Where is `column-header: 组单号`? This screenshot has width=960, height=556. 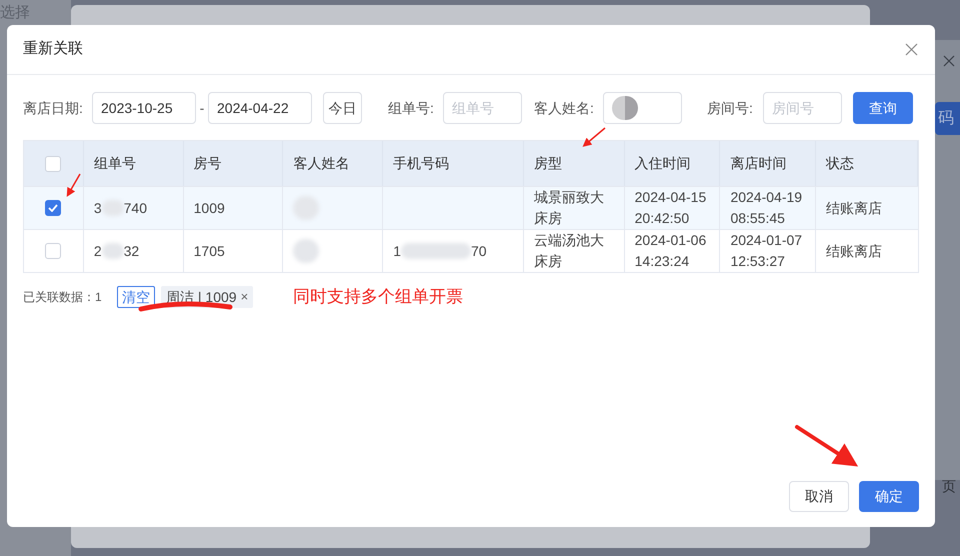
column-header: 组单号 is located at coordinates (115, 163).